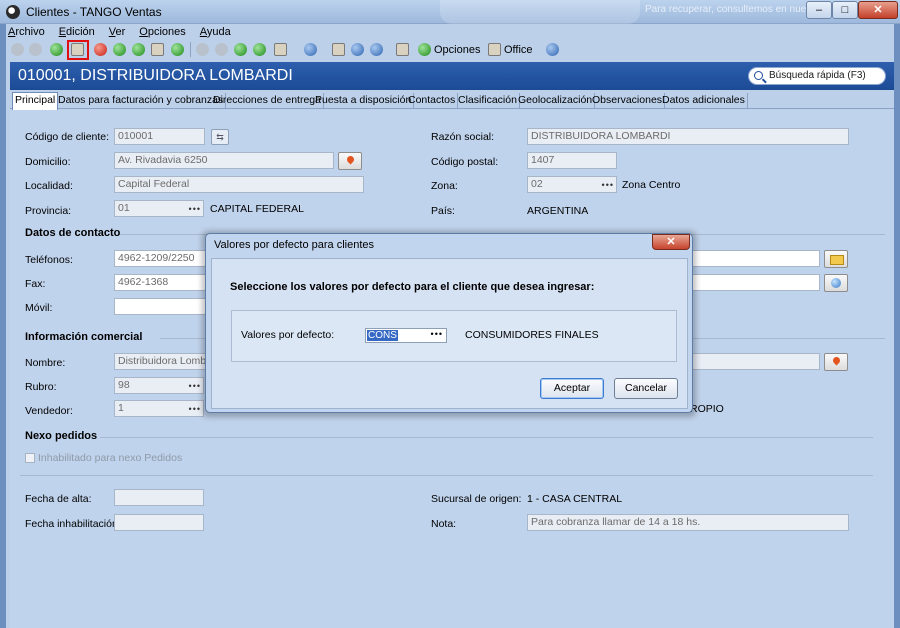 The image size is (900, 628). Describe the element at coordinates (73, 524) in the screenshot. I see `inhab-label: Fecha inhabilitación:` at that location.